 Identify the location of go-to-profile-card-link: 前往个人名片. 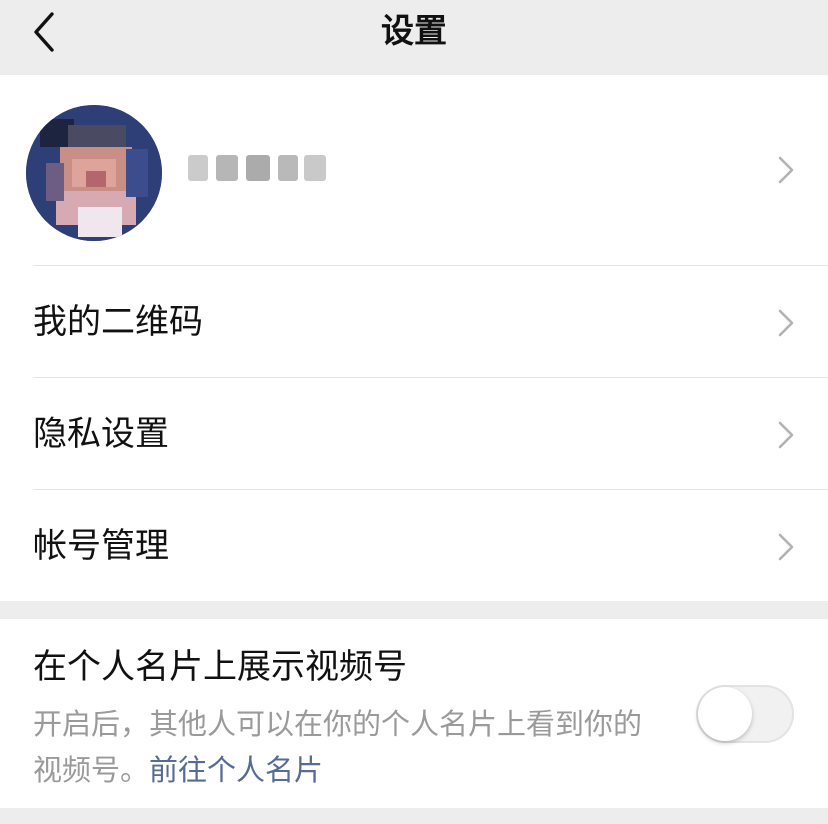
(236, 770).